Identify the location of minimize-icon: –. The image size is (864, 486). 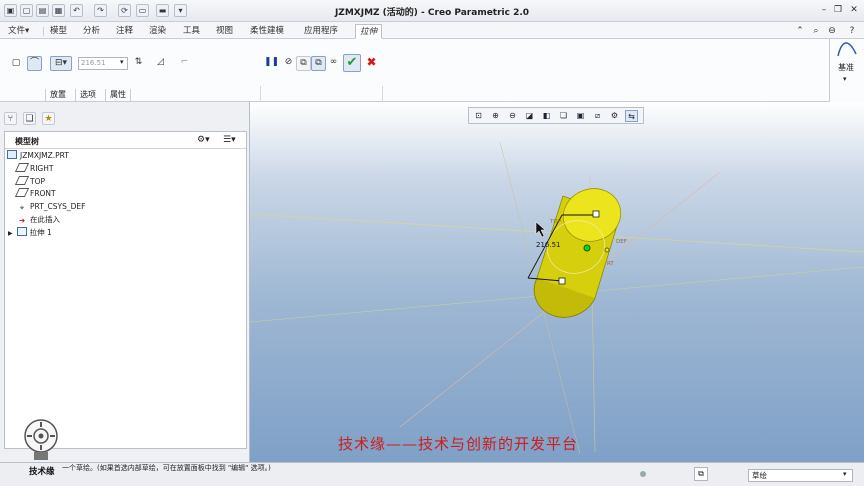
(824, 10).